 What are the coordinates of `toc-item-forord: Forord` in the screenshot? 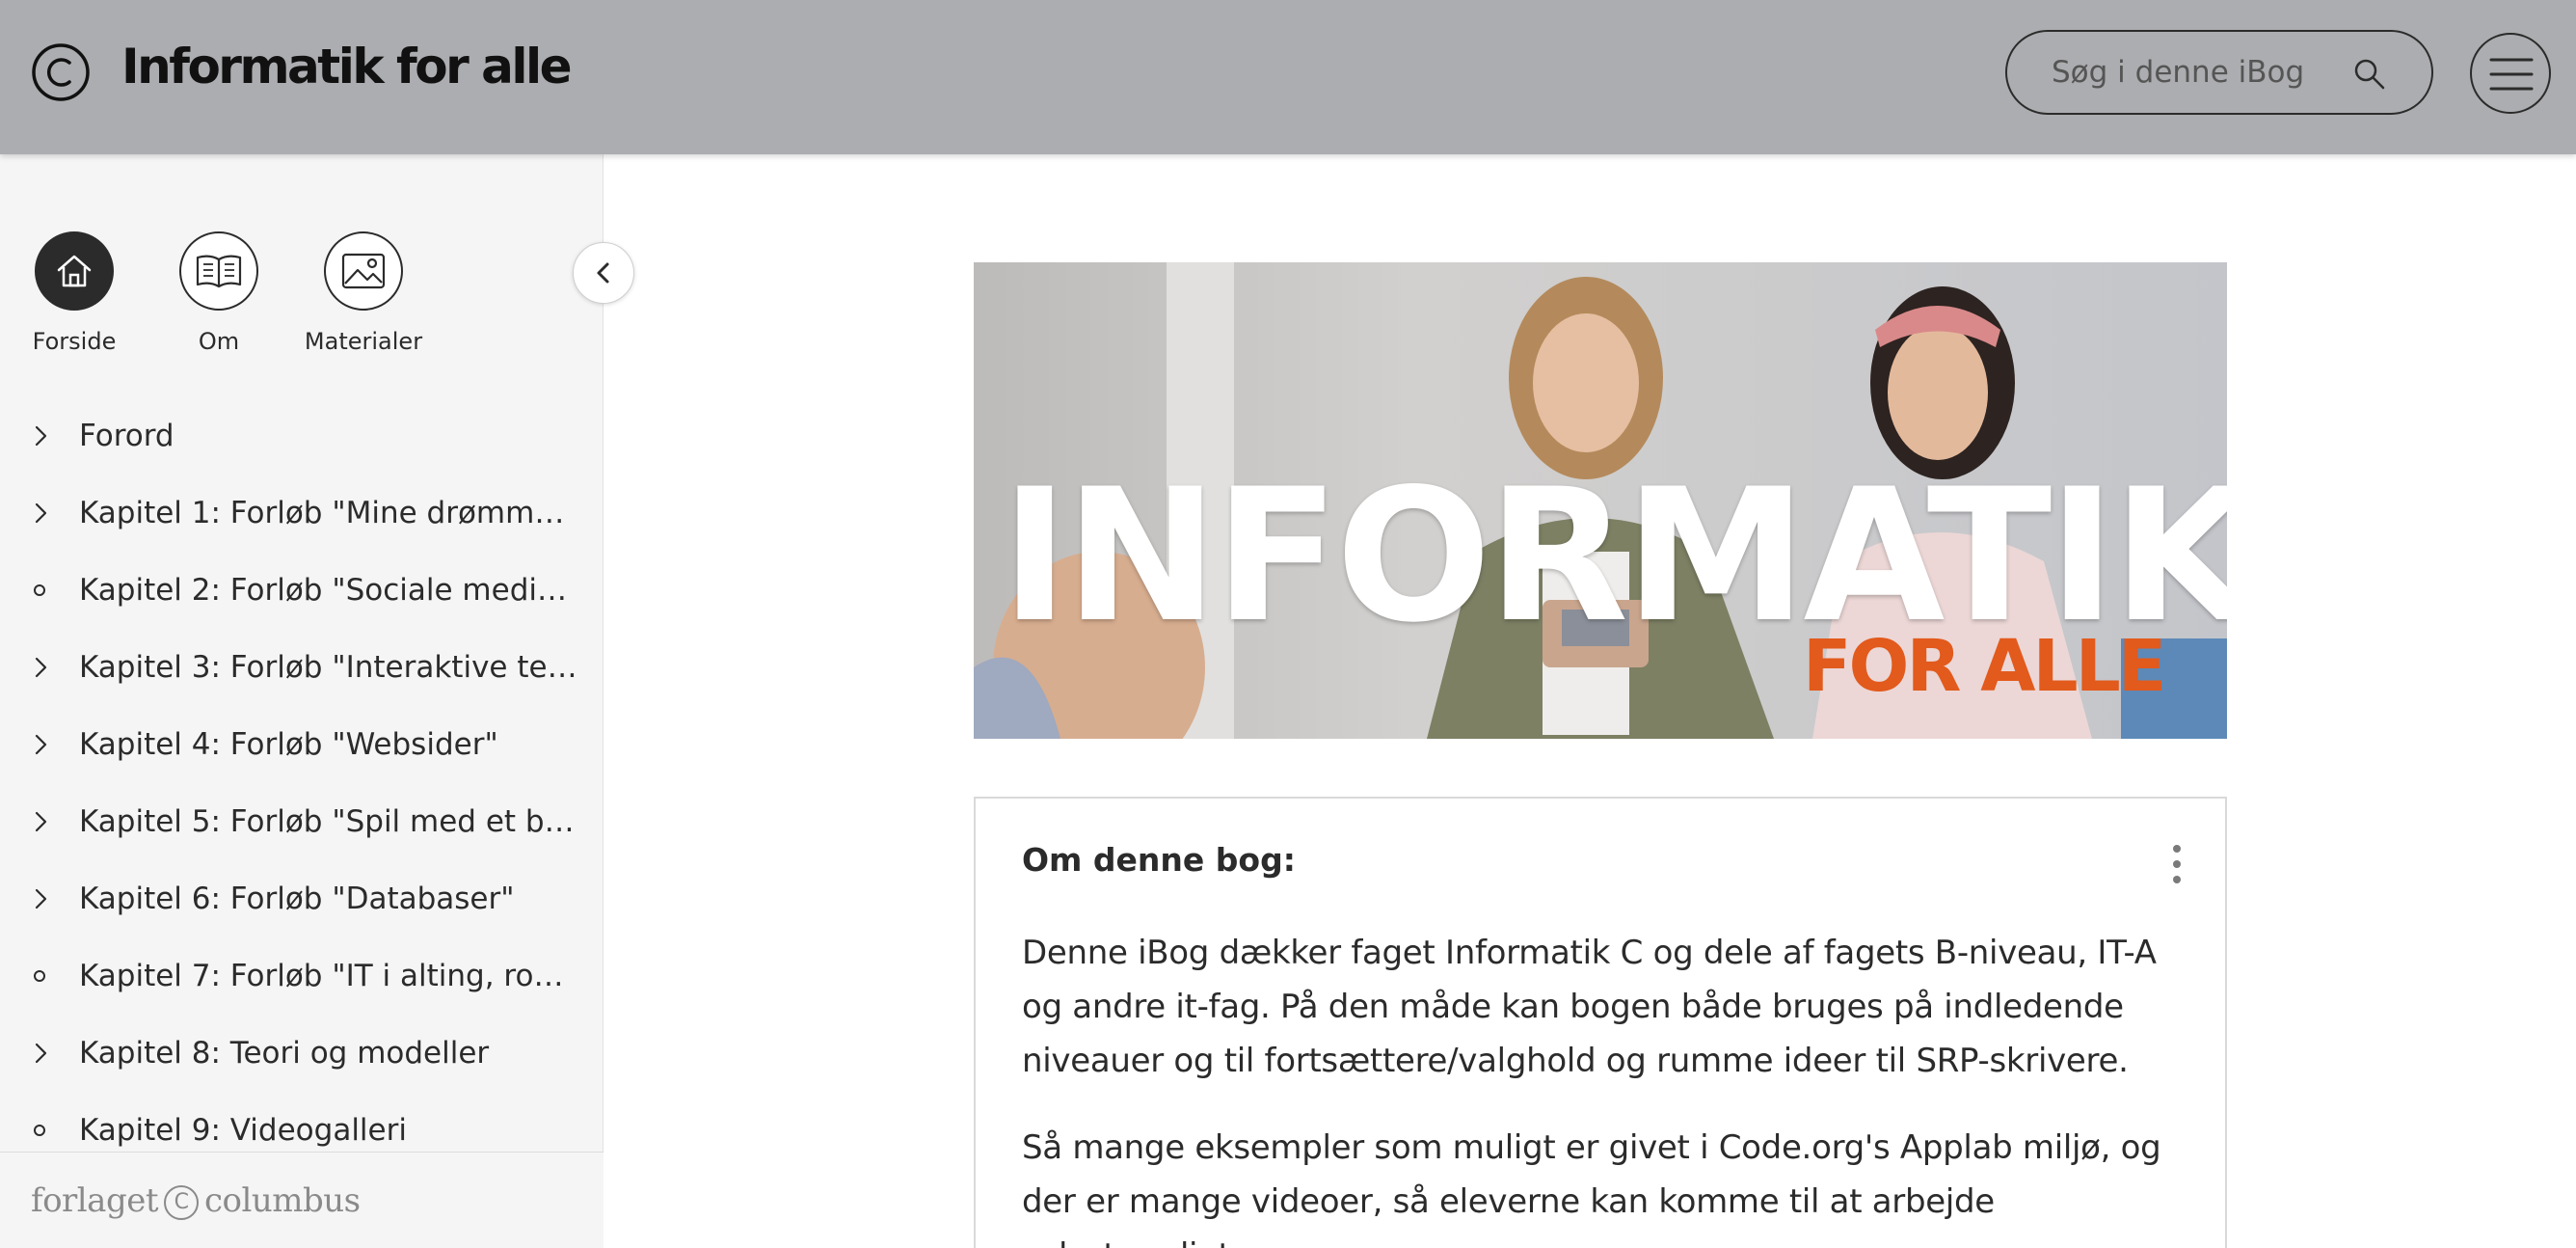 It's located at (302, 436).